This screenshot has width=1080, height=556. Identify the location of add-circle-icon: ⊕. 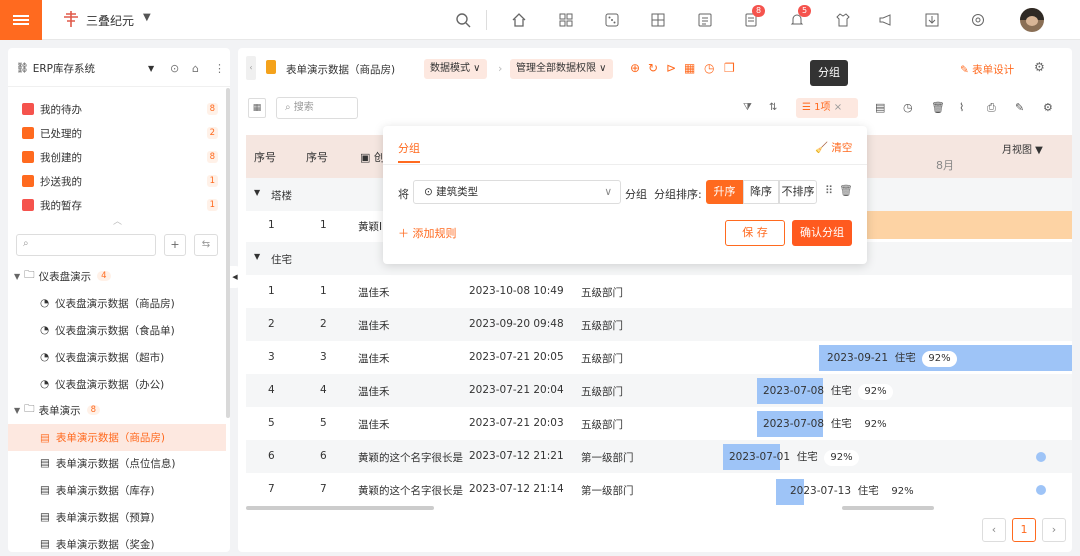
(635, 68).